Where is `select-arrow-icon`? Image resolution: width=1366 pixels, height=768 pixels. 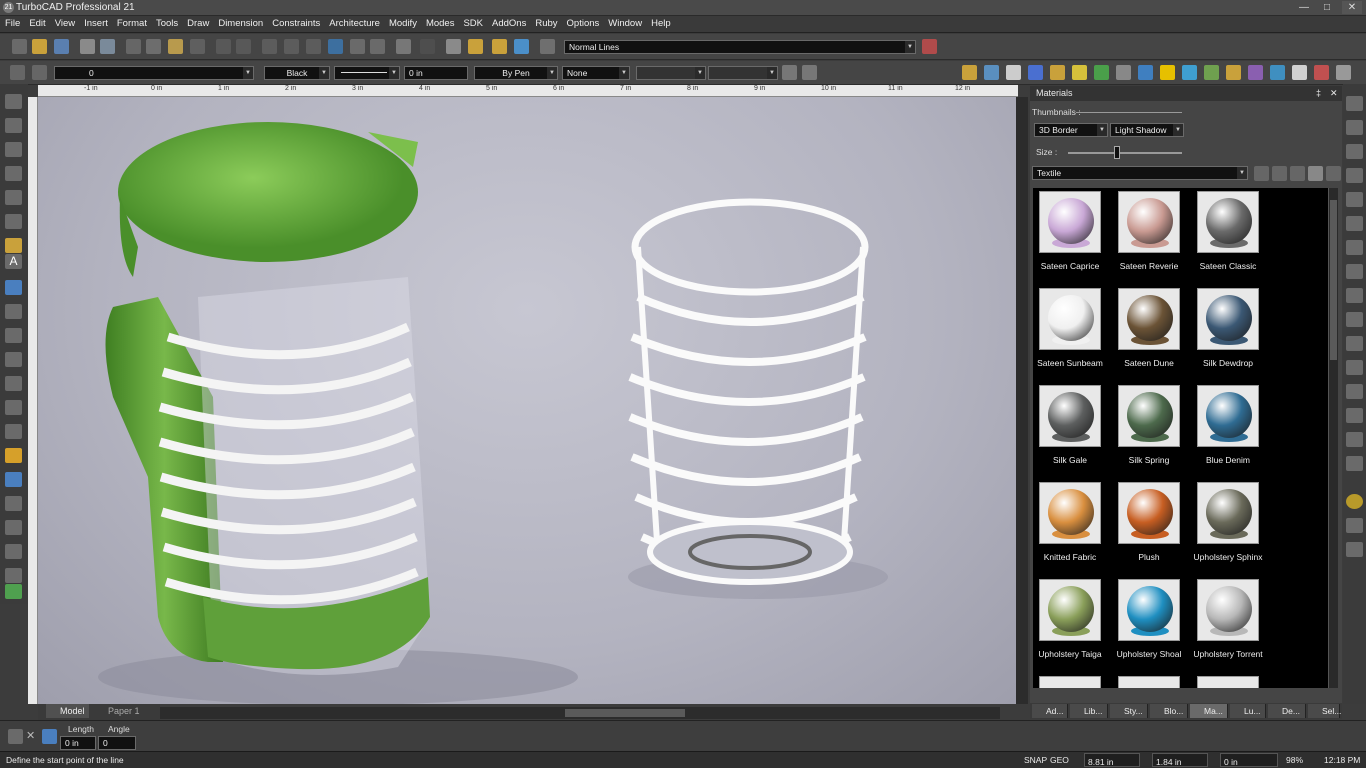
select-arrow-icon is located at coordinates (13, 101).